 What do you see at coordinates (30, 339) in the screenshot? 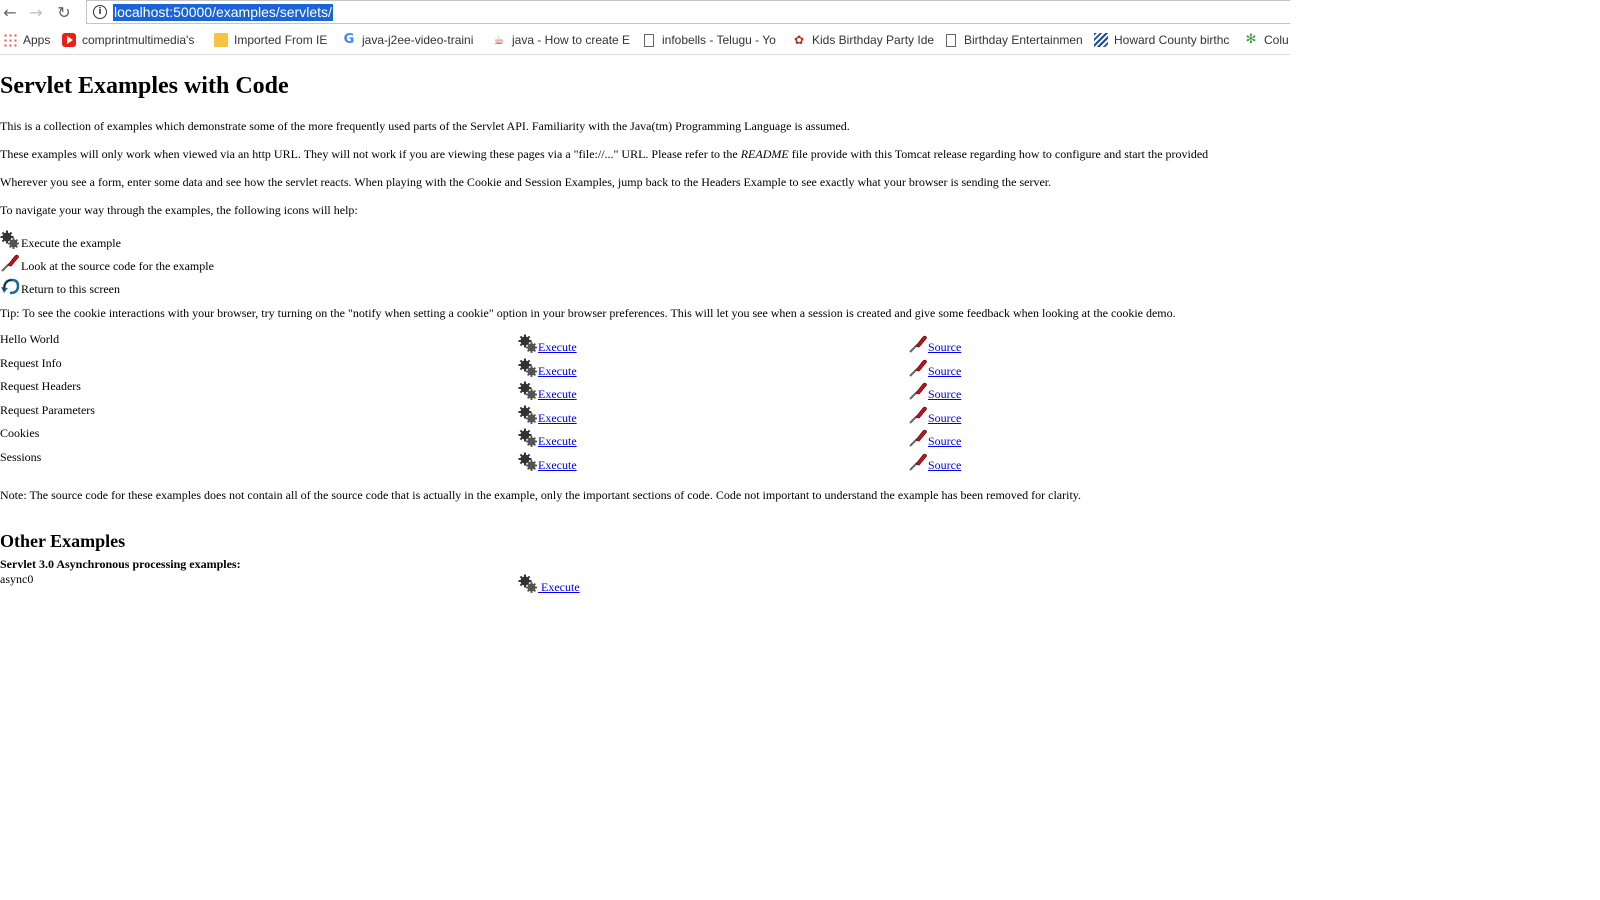
I see `example-name: Hello World` at bounding box center [30, 339].